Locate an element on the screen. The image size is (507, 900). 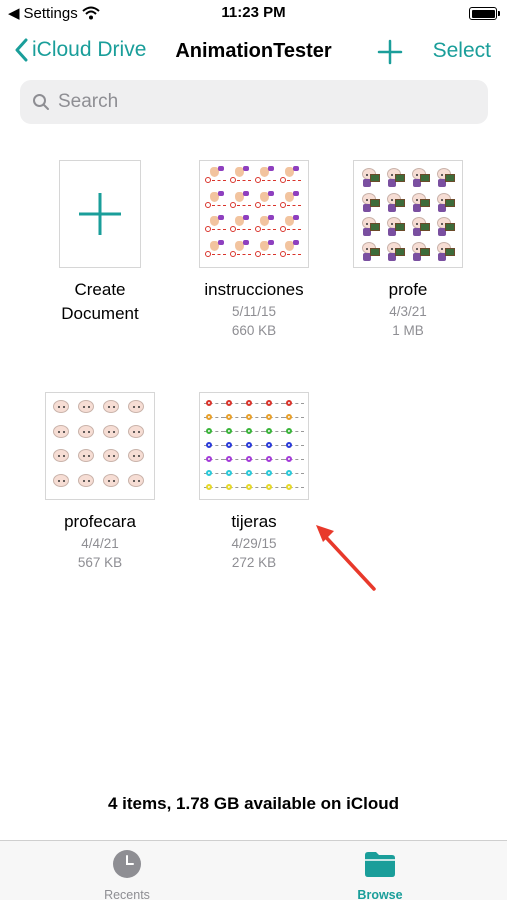
file-item-instrucciones: instrucciones 5/11/15 660 KB is located at coordinates (254, 250).